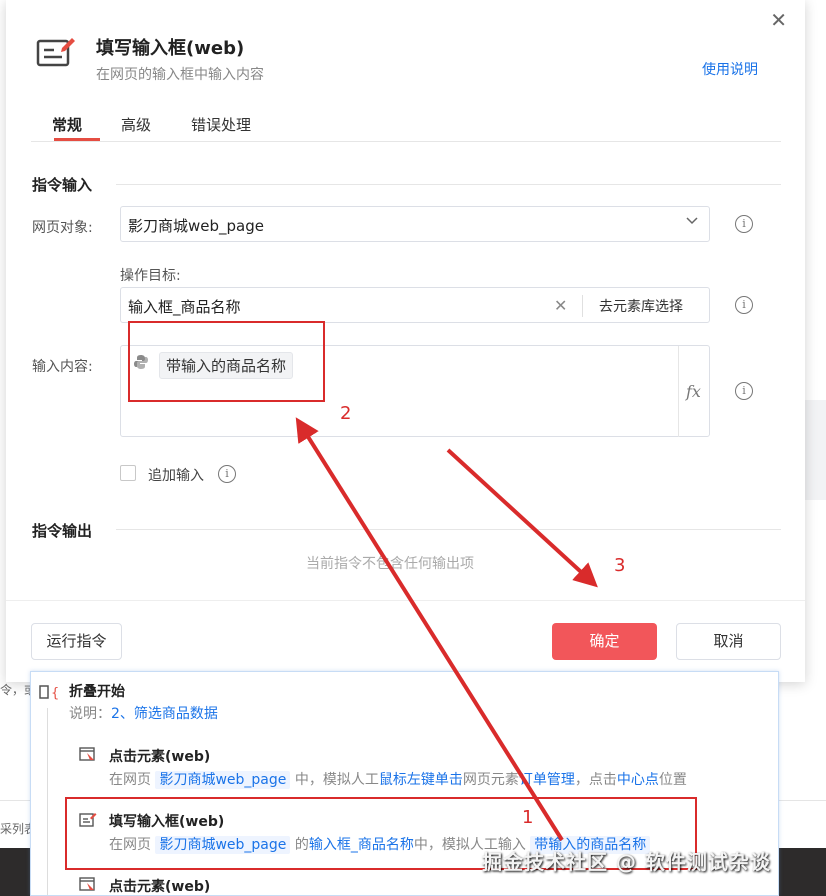 This screenshot has height=896, width=826. I want to click on content-label: 输入内容:, so click(62, 367).